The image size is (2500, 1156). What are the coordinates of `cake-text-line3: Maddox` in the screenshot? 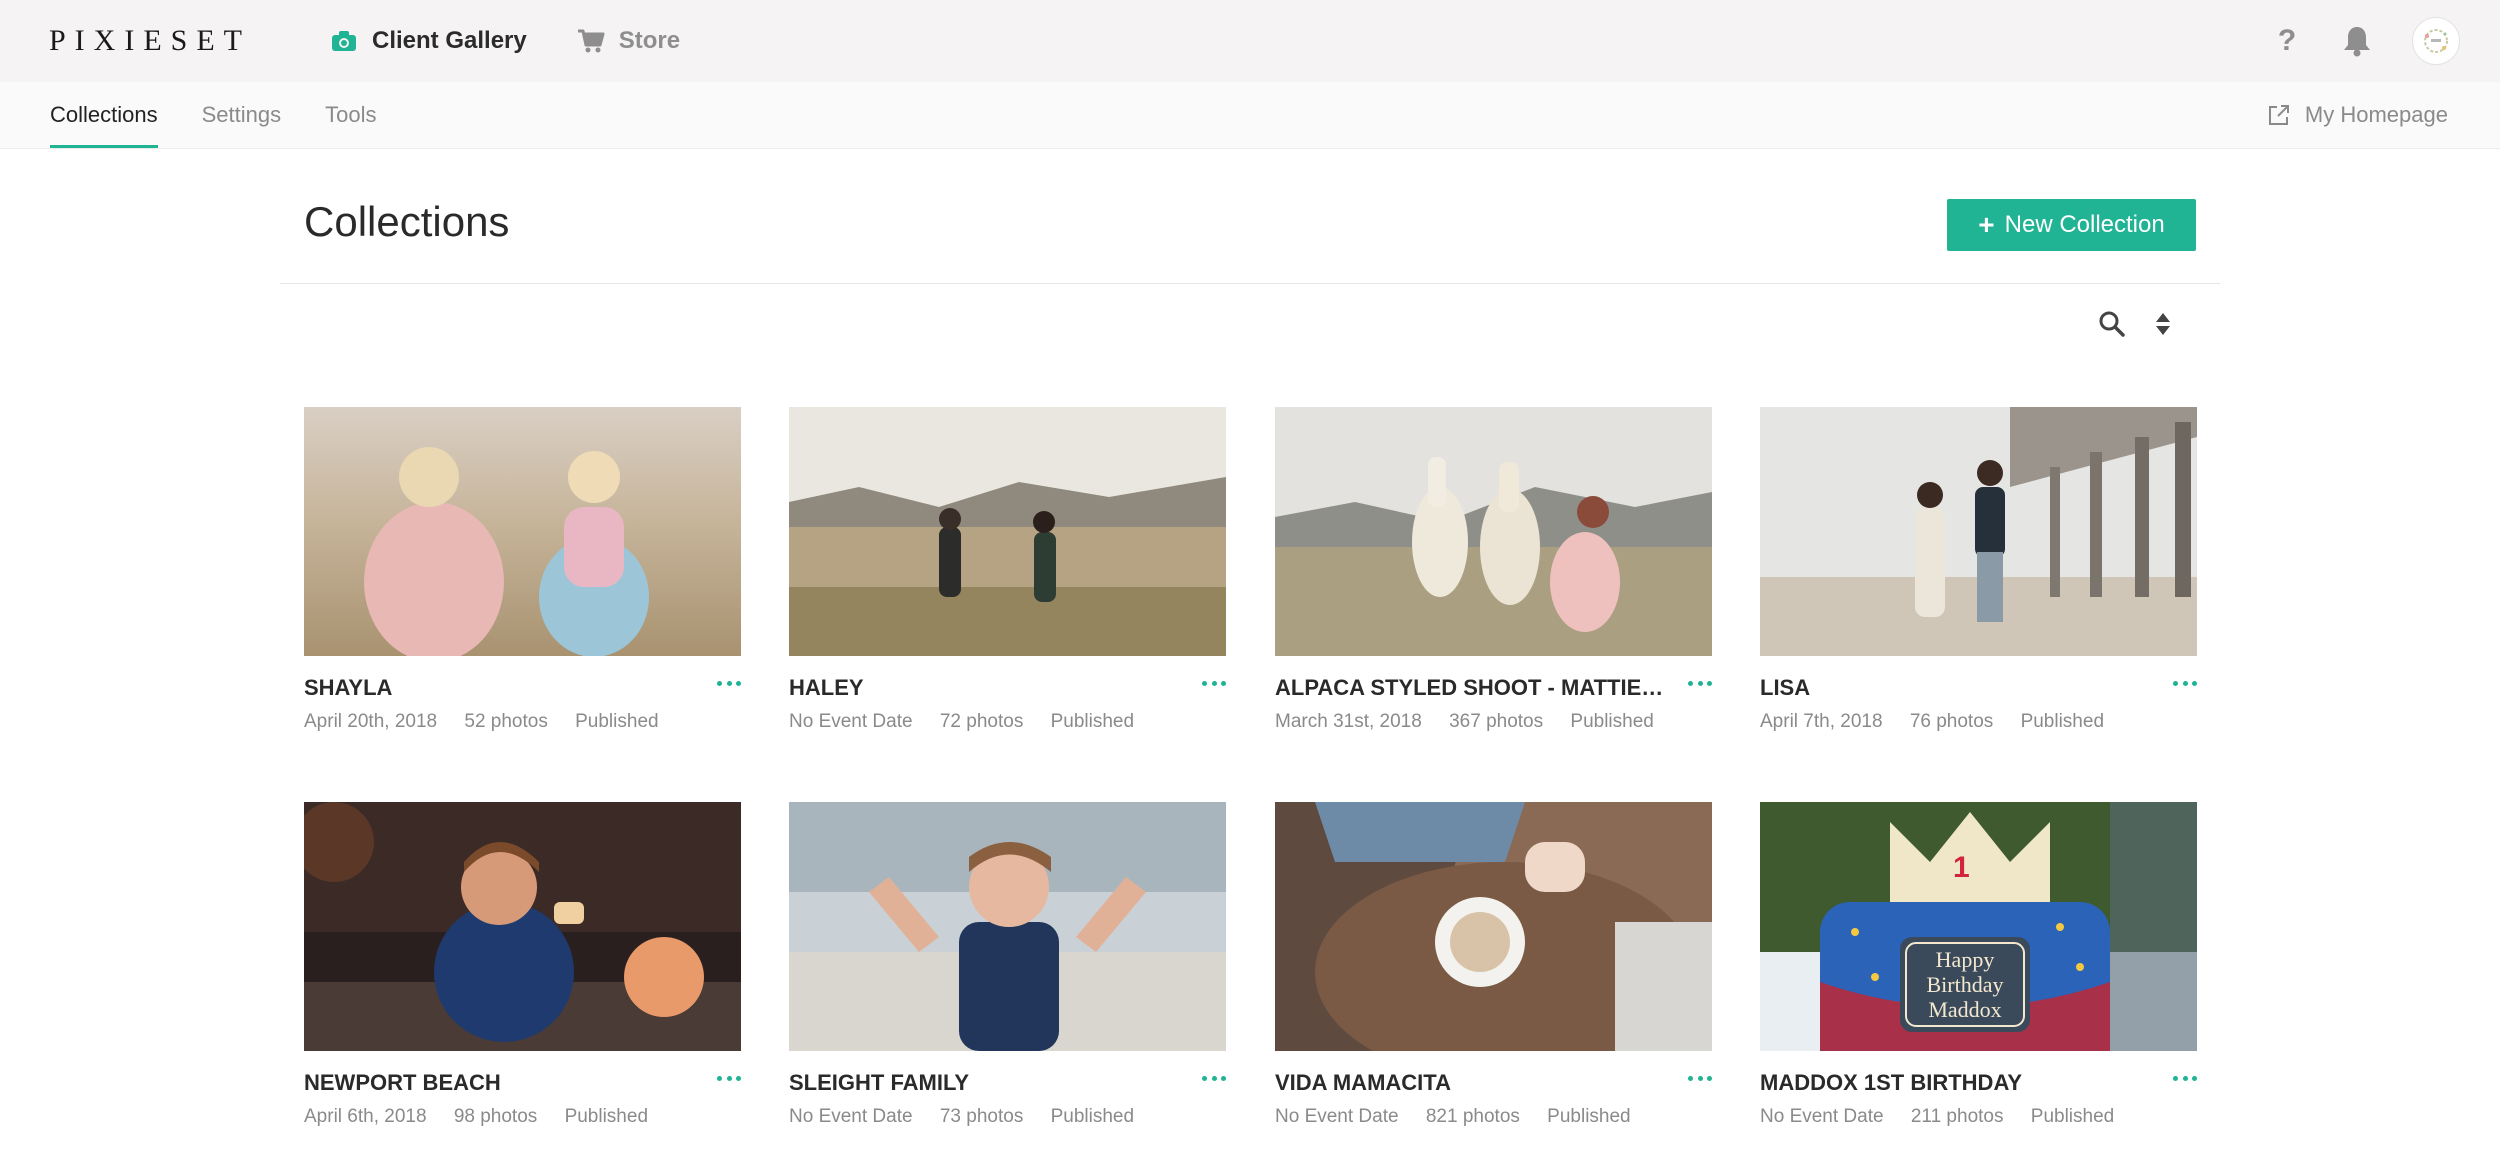 It's located at (1964, 1009).